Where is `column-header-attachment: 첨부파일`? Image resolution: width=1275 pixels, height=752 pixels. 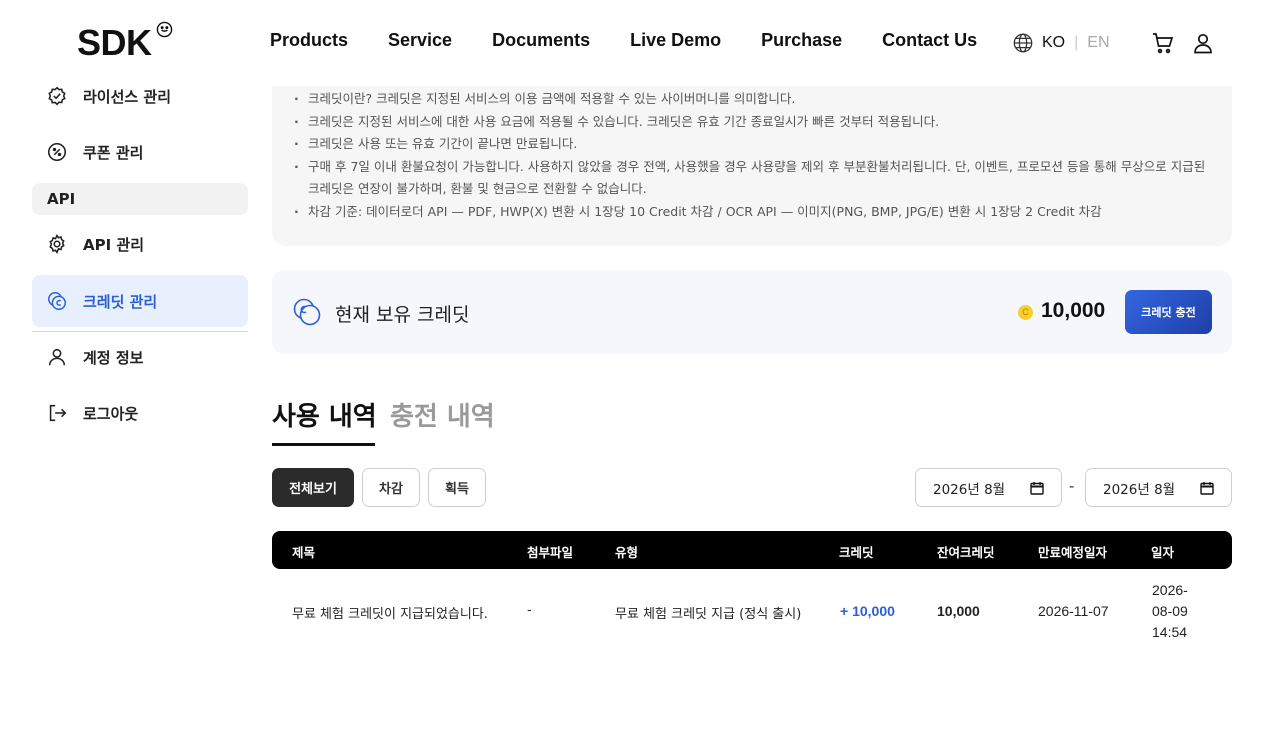 column-header-attachment: 첨부파일 is located at coordinates (550, 552).